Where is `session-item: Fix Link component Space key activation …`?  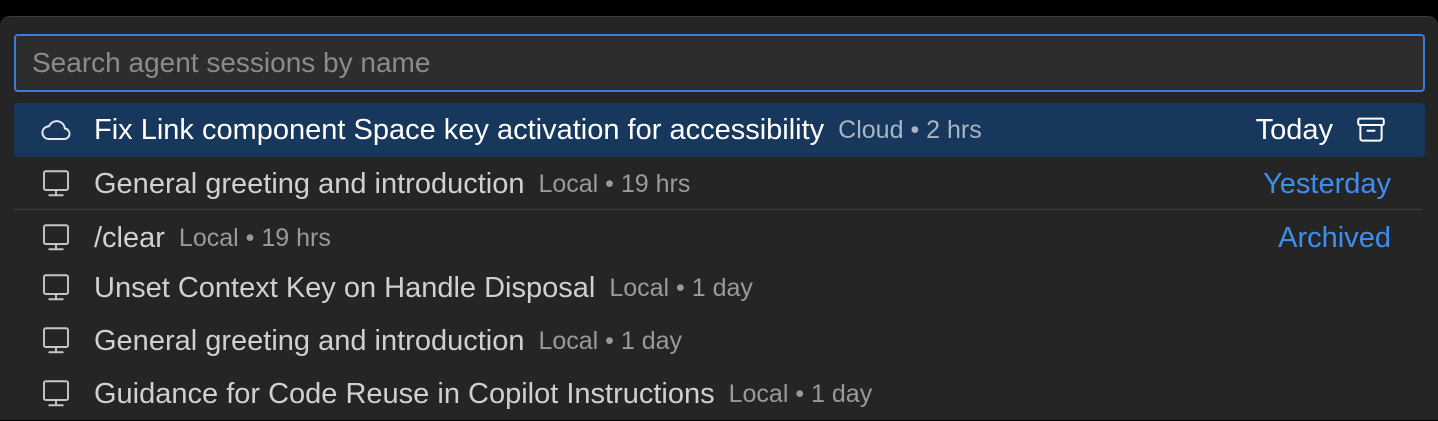
session-item: Fix Link component Space key activation … is located at coordinates (719, 130).